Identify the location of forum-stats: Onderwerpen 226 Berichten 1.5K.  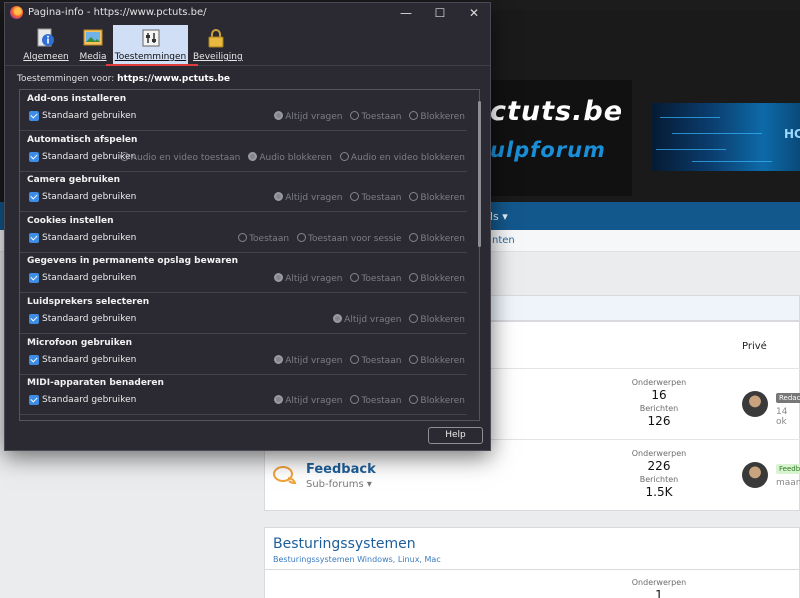
(659, 475).